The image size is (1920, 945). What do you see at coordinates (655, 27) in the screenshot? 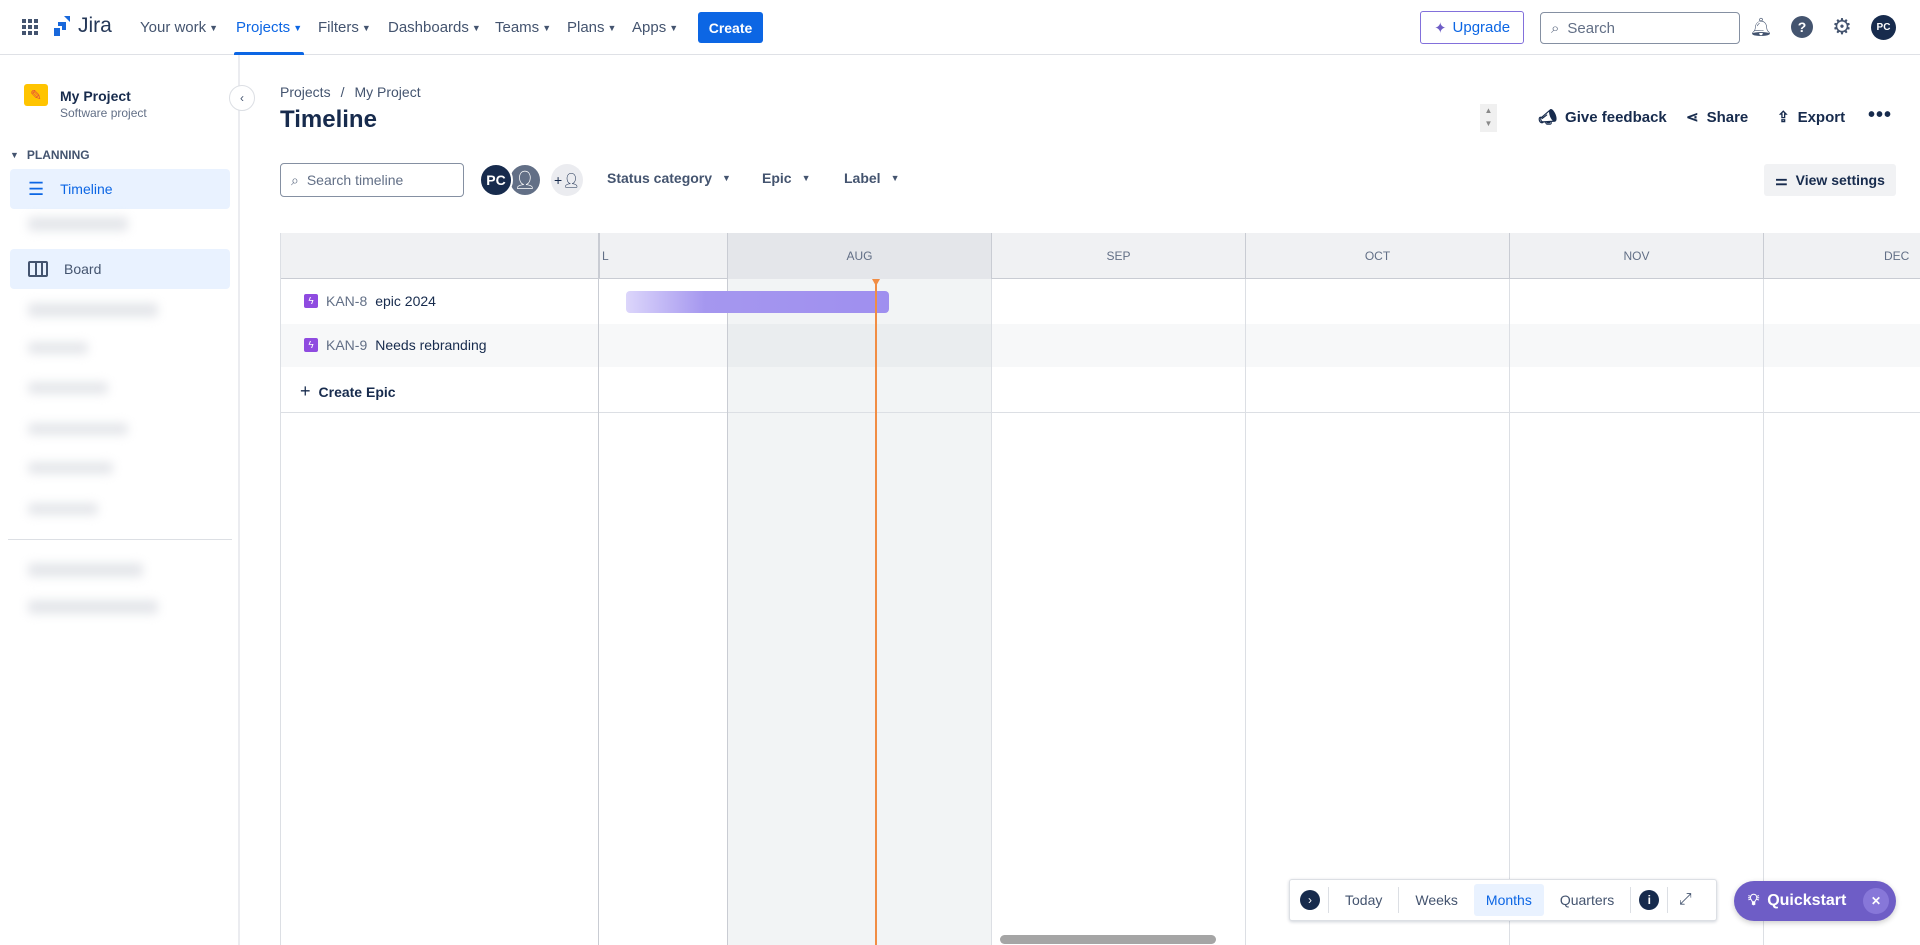
I see `nav-apps: Apps ▼` at bounding box center [655, 27].